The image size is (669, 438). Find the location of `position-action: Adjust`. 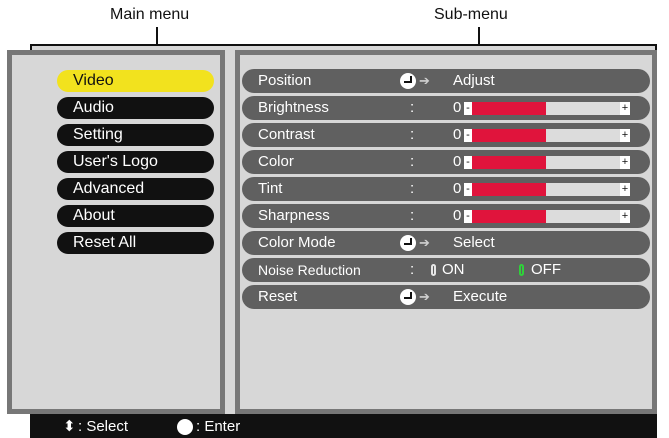

position-action: Adjust is located at coordinates (474, 80).